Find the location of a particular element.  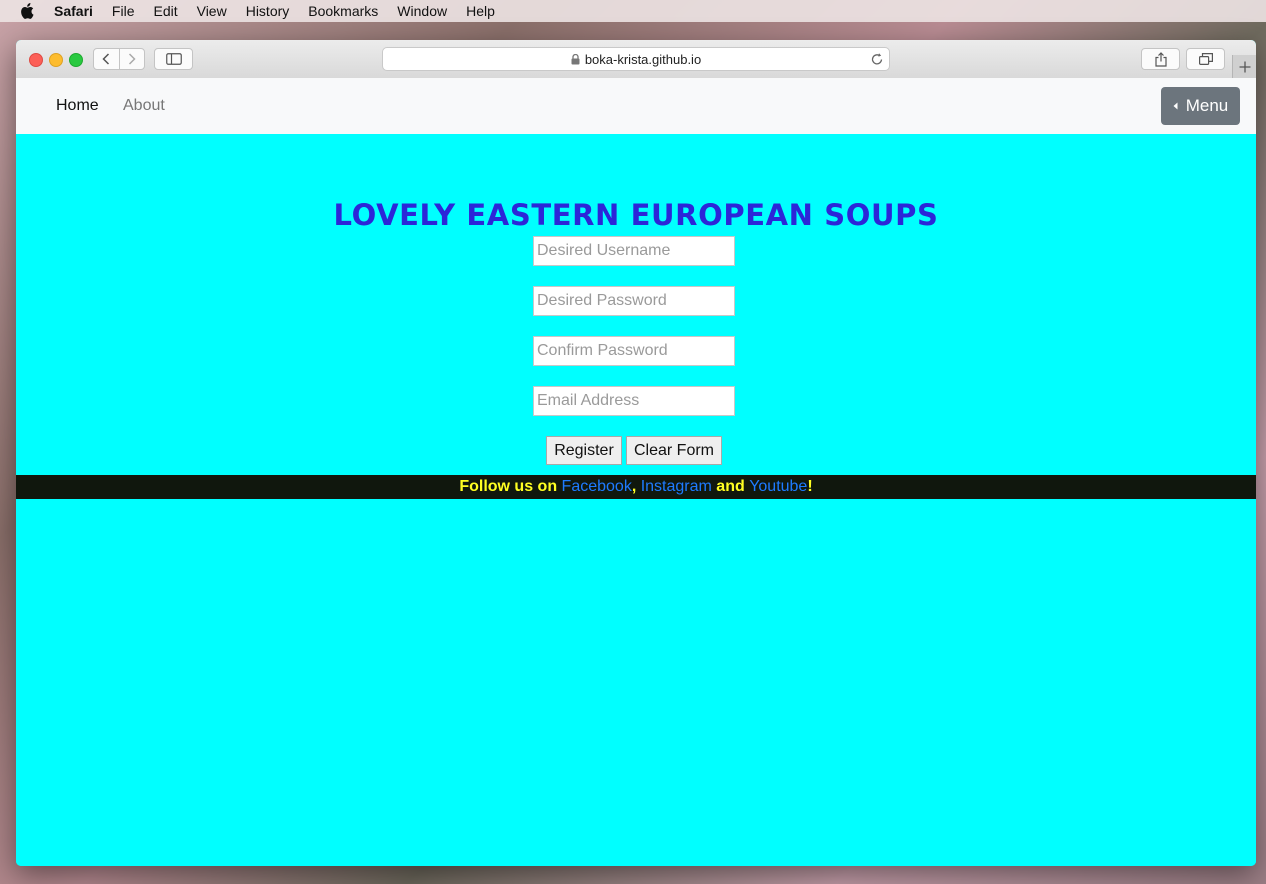

menu-item-window: Window is located at coordinates (422, 11).